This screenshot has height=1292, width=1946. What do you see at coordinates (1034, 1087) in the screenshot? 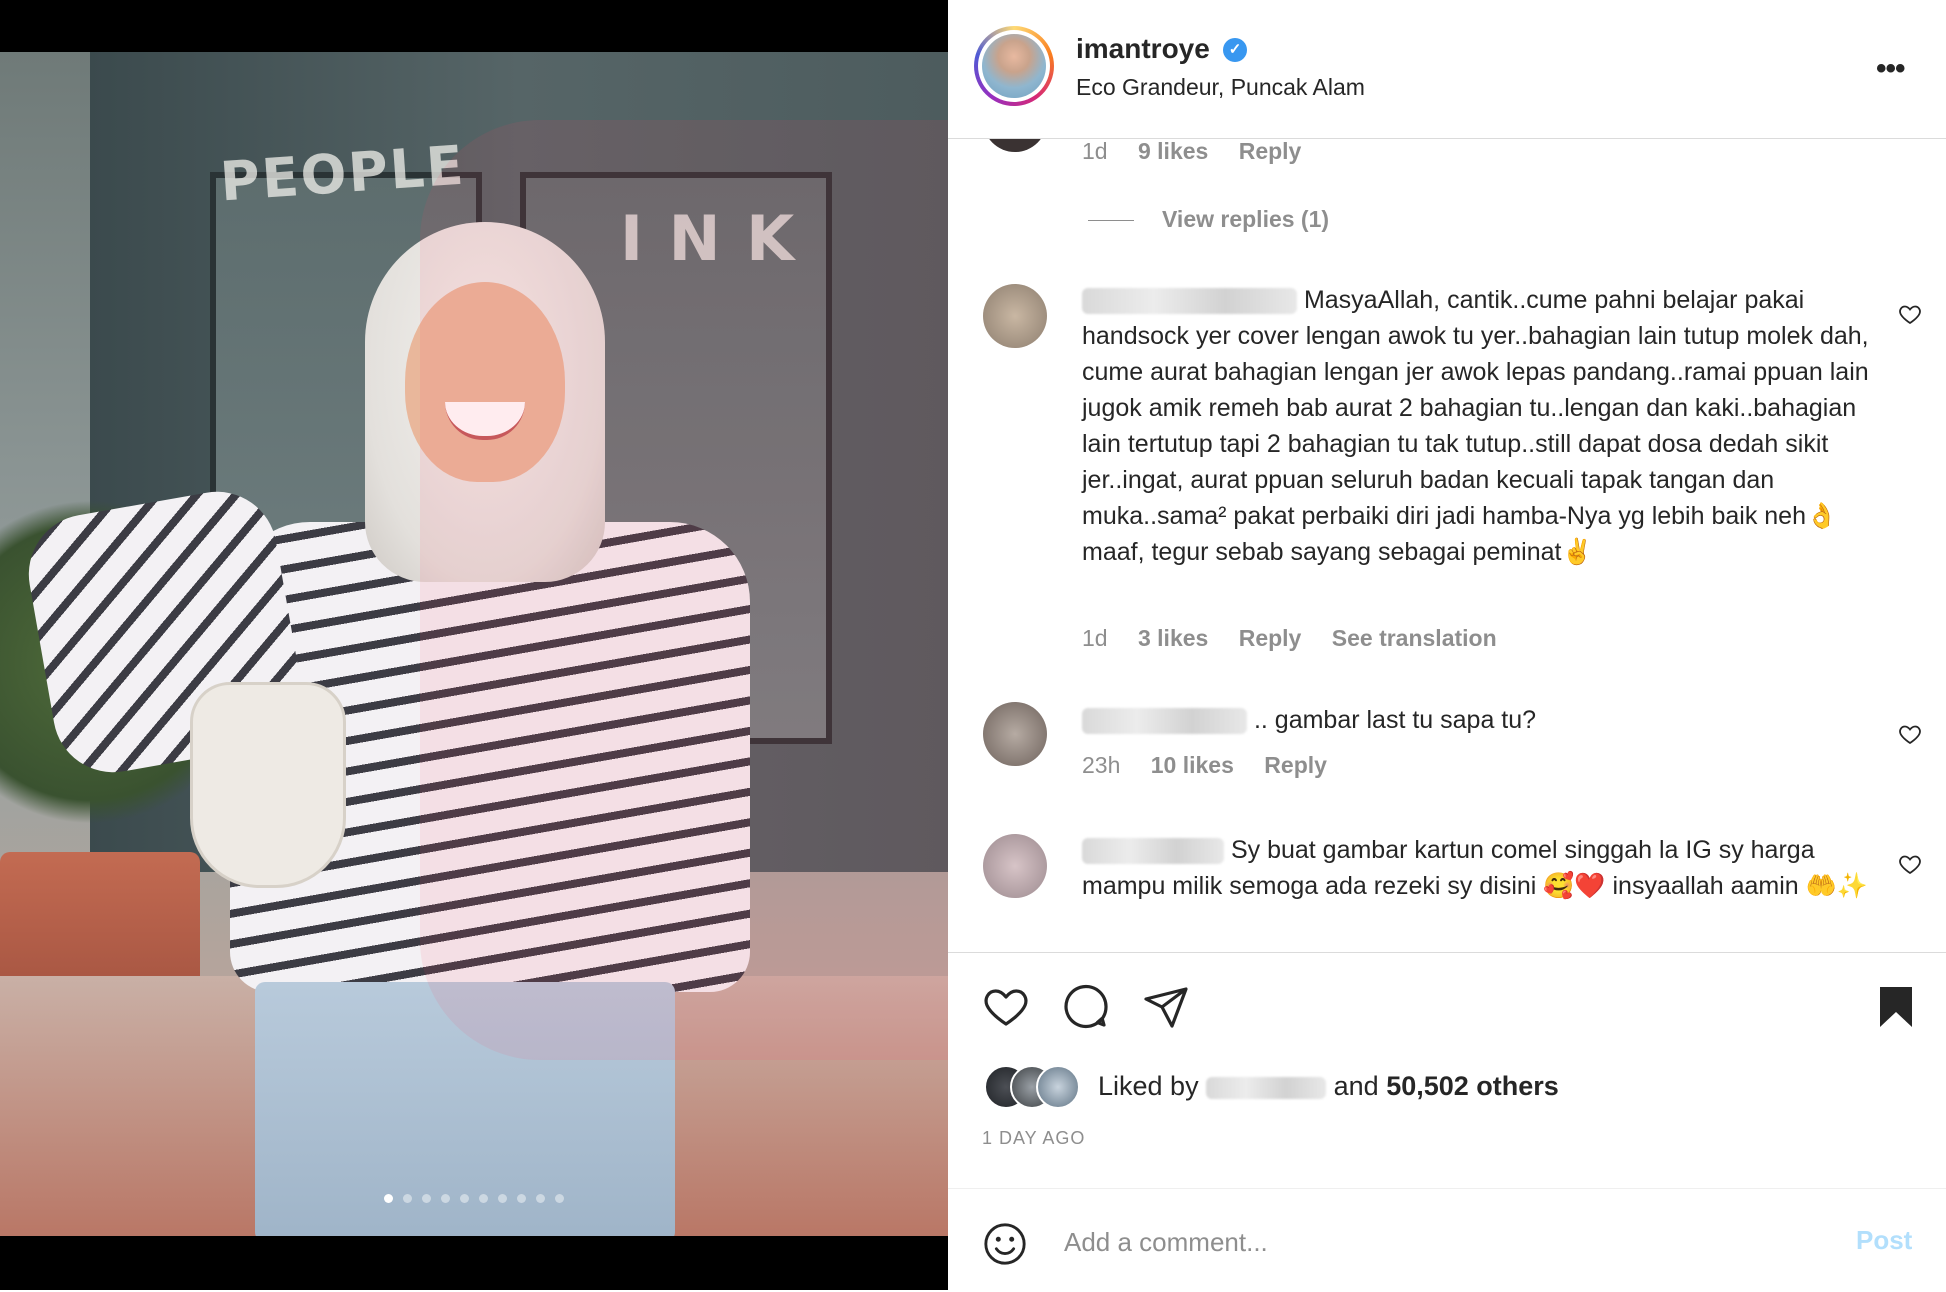
I see `liker-avatars` at bounding box center [1034, 1087].